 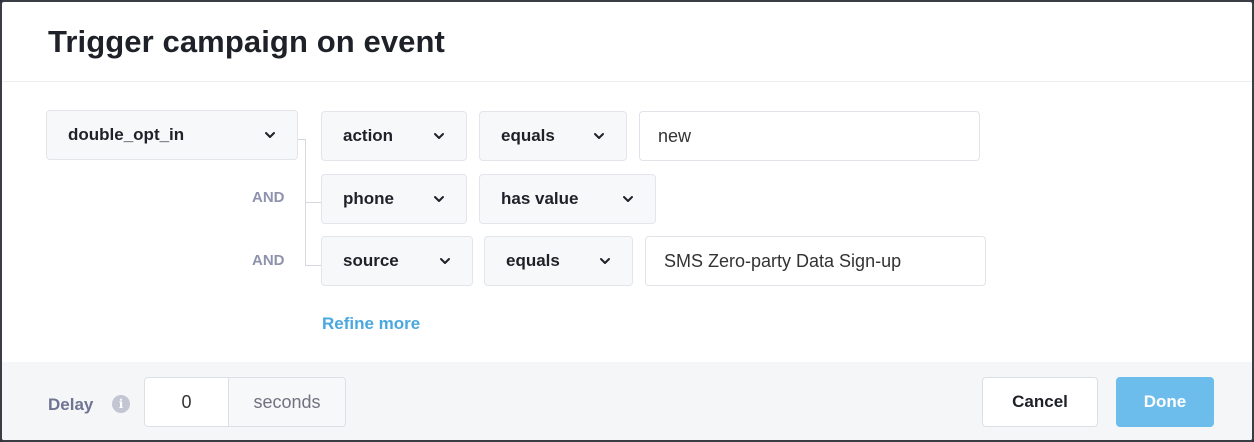 What do you see at coordinates (371, 324) in the screenshot?
I see `refine-more-link: Refine more` at bounding box center [371, 324].